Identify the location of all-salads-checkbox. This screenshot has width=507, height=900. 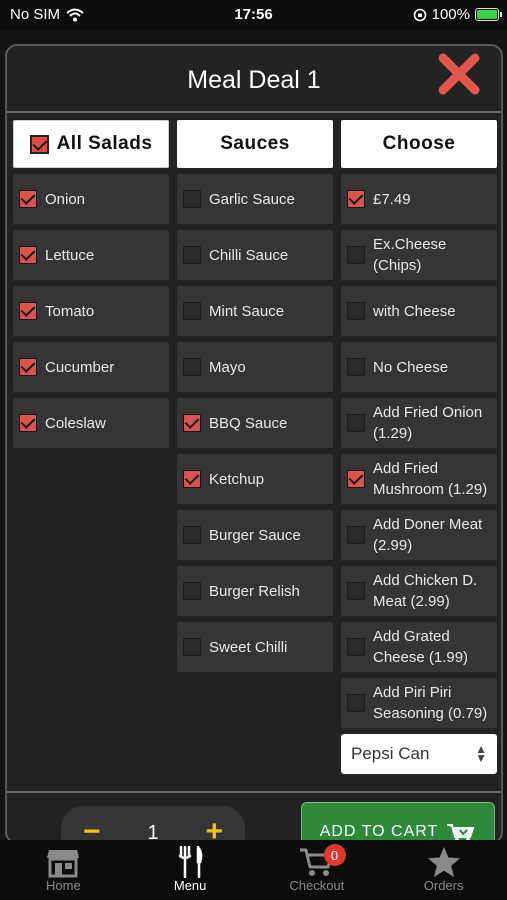
(39, 144).